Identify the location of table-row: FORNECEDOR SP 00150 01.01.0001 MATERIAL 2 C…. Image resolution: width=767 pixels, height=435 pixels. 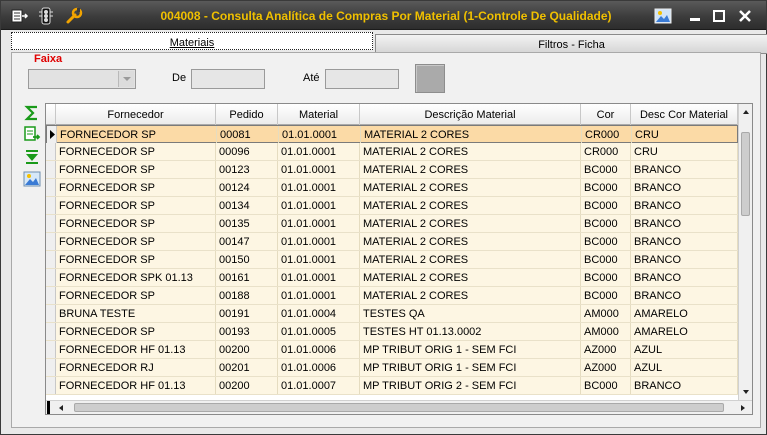
(392, 260).